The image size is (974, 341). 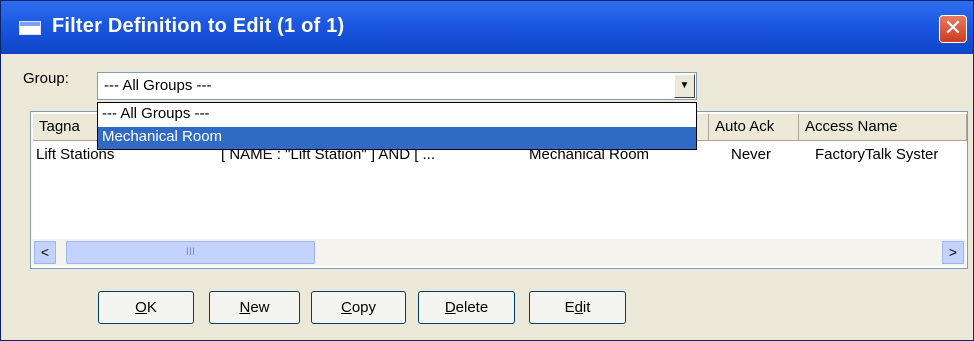 I want to click on copy-label: opy, so click(x=364, y=307).